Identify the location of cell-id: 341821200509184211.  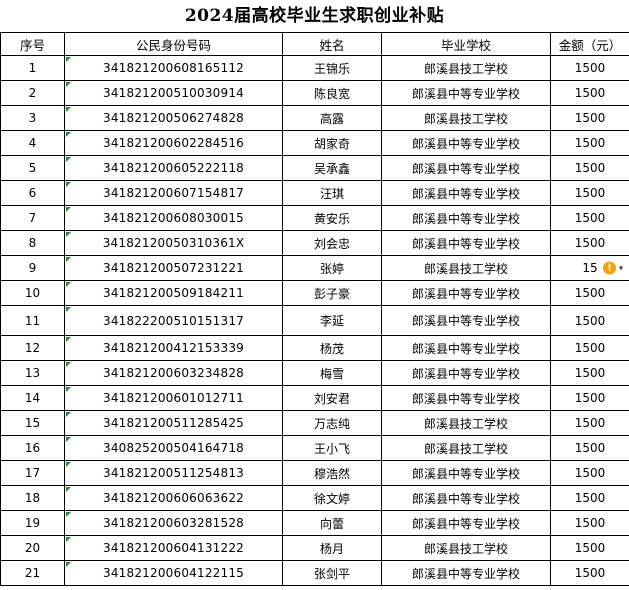
(173, 293).